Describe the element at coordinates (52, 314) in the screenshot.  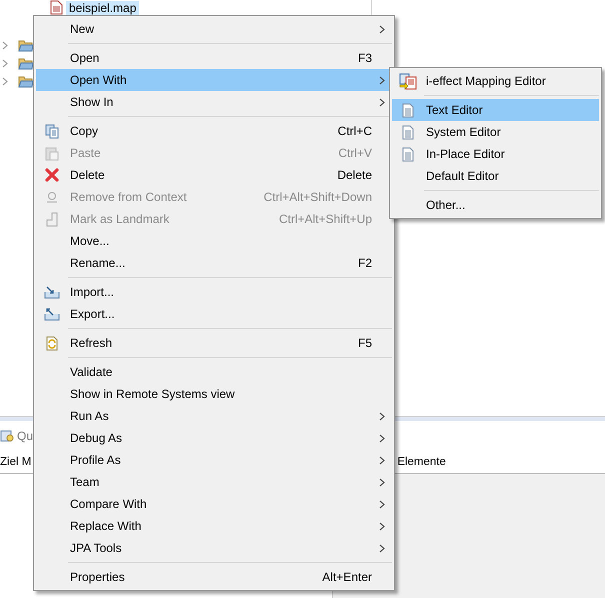
I see `export-icon` at that location.